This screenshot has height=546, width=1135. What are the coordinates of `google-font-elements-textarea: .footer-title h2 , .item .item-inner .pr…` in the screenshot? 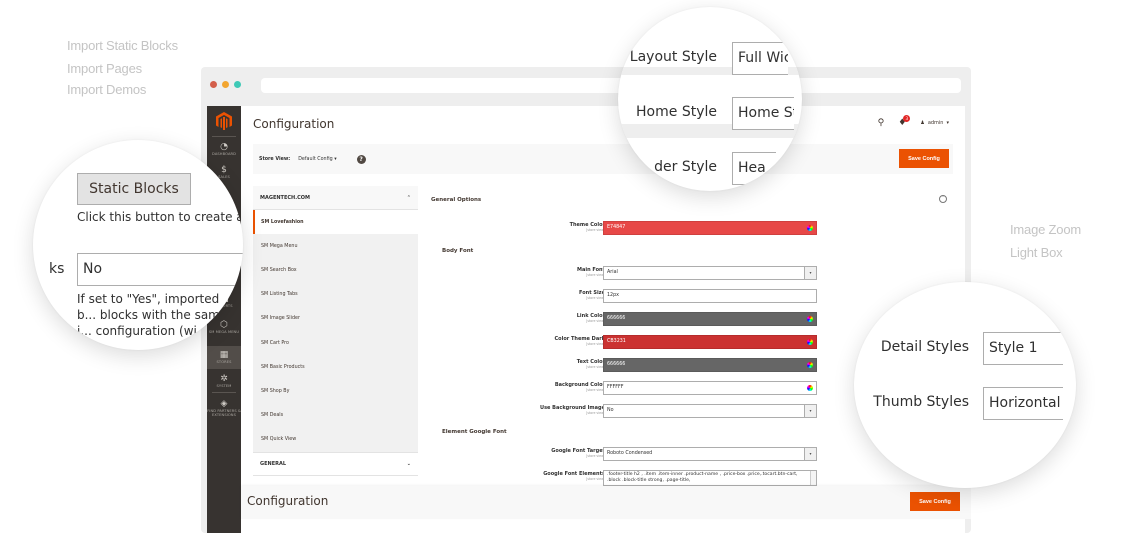 It's located at (710, 478).